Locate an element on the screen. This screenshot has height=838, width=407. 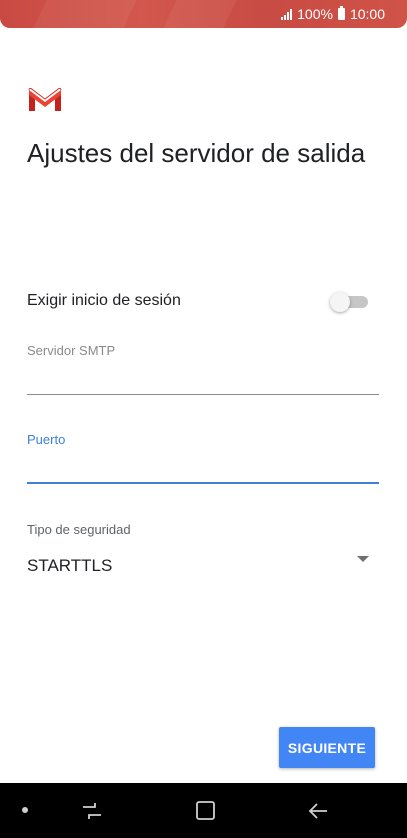
port-label: Puerto is located at coordinates (46, 439).